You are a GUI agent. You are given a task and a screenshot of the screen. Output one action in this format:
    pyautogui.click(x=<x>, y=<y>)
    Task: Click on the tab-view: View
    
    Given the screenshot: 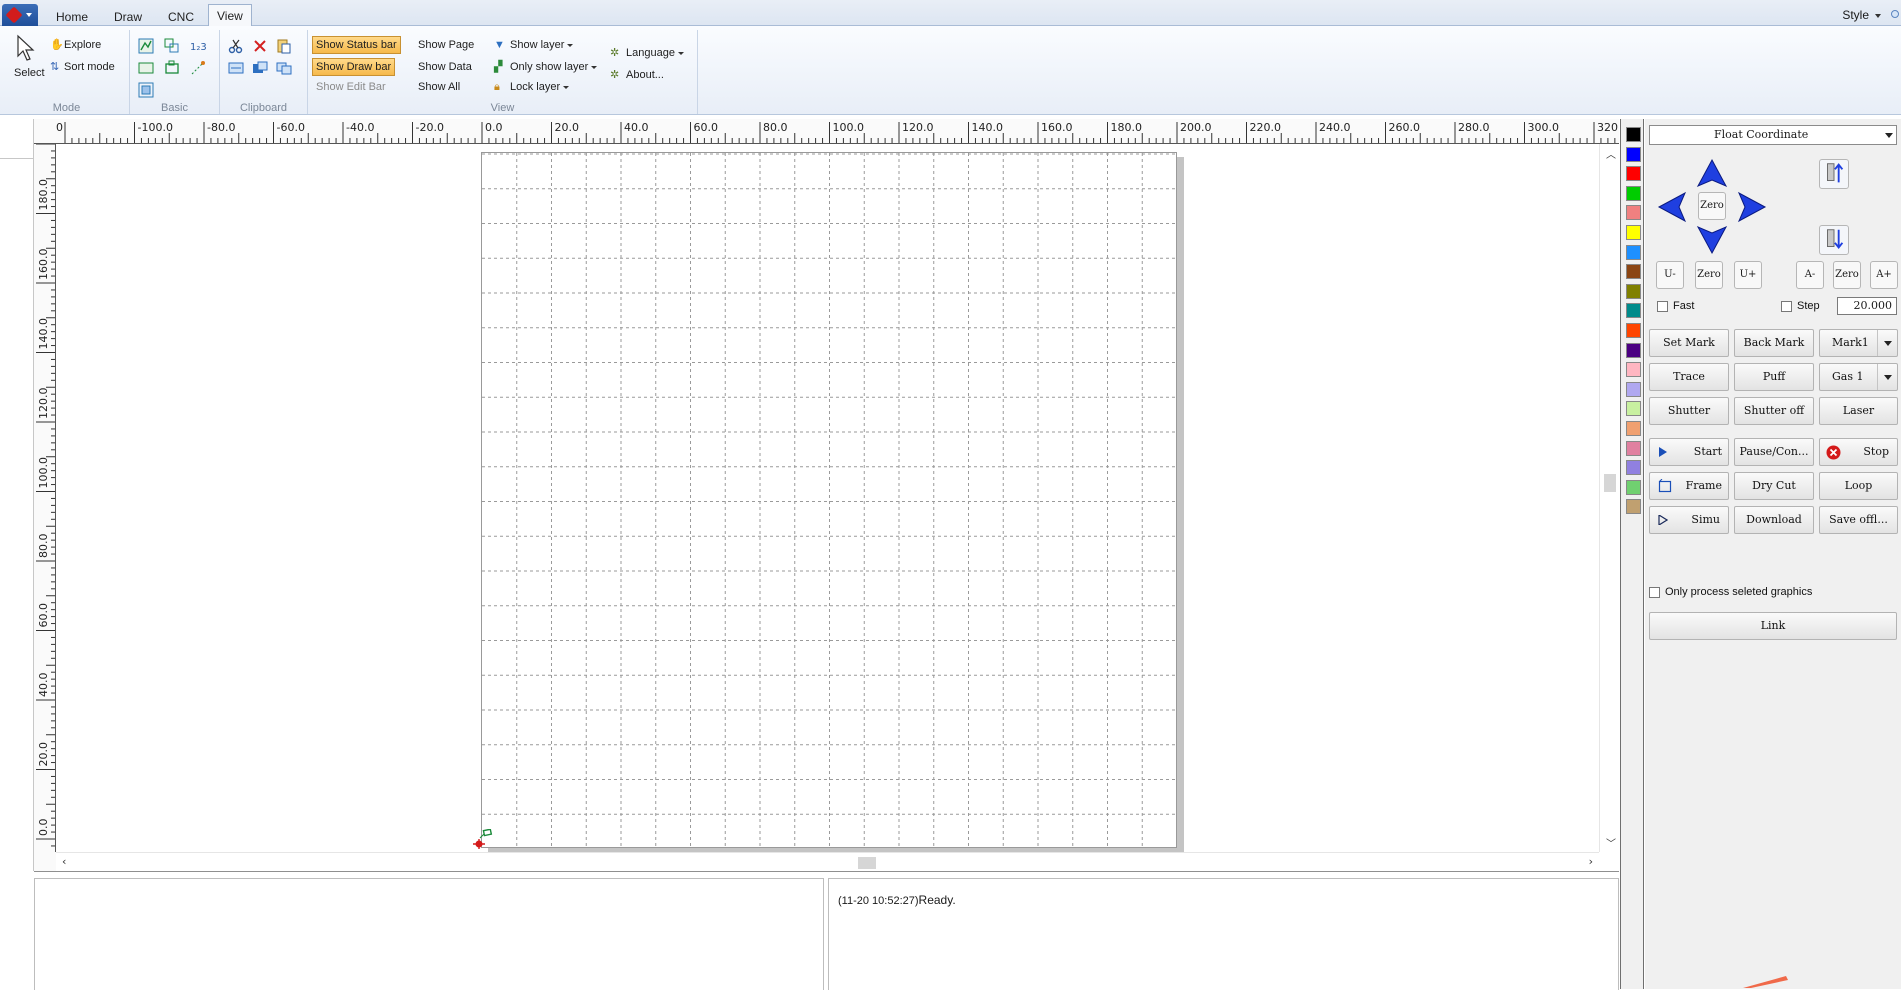 What is the action you would take?
    pyautogui.click(x=230, y=15)
    